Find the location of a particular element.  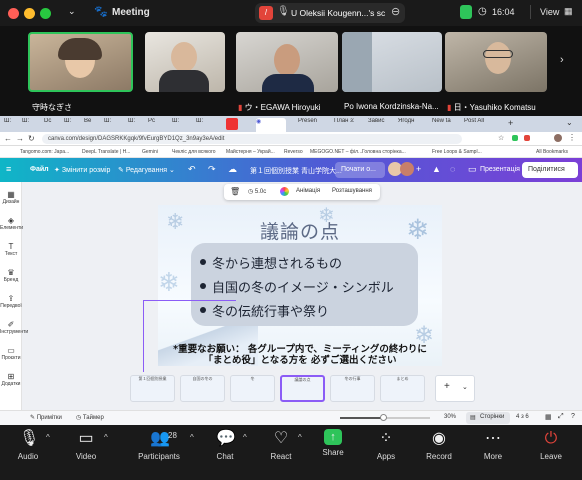

present-icon: ▭ is located at coordinates (472, 169).